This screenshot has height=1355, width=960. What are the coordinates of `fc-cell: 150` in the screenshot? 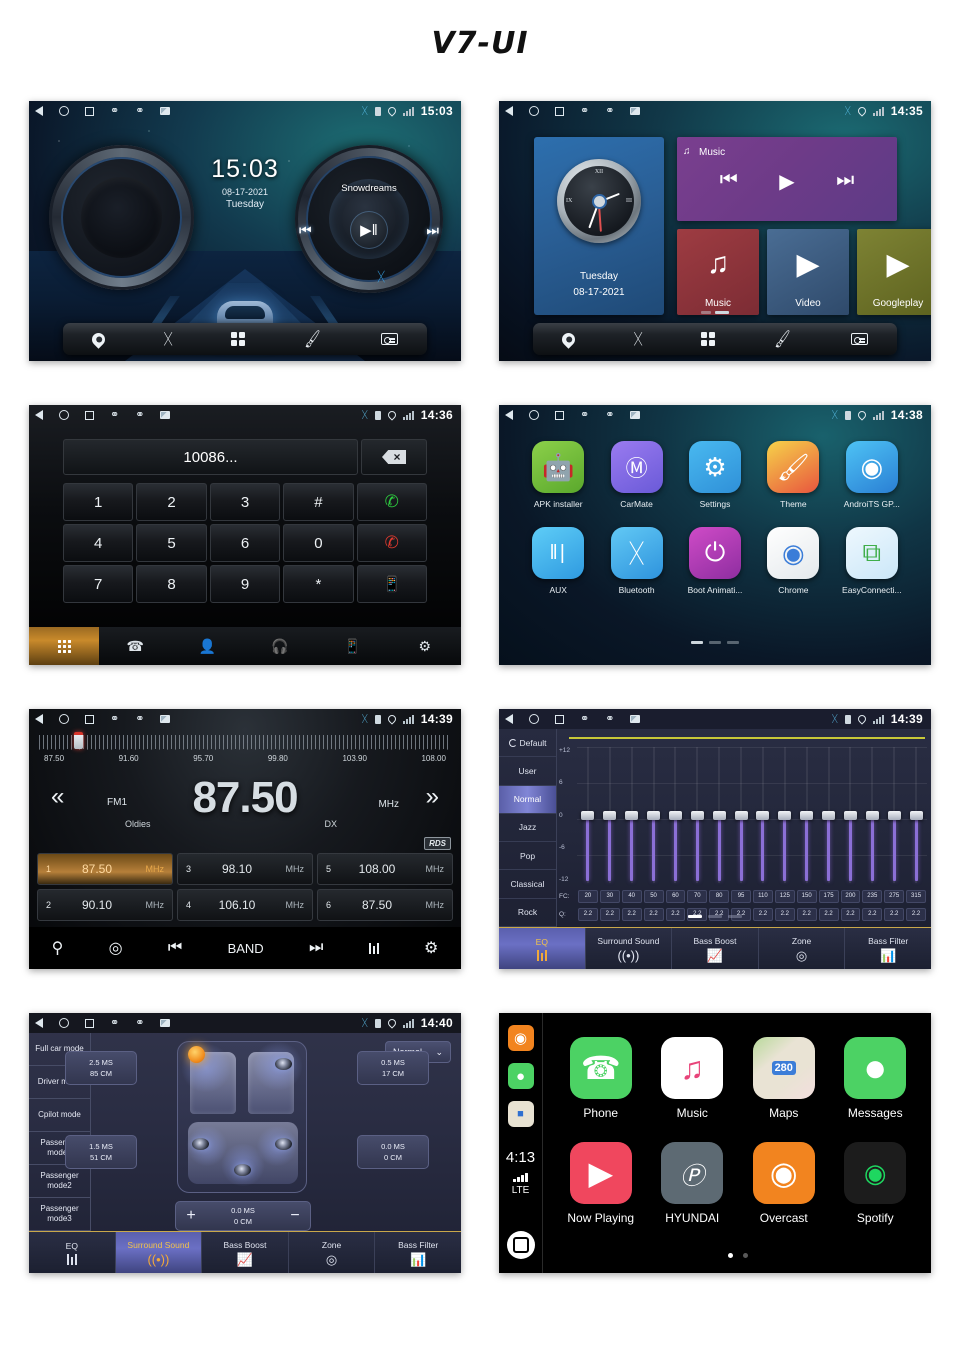 It's located at (806, 896).